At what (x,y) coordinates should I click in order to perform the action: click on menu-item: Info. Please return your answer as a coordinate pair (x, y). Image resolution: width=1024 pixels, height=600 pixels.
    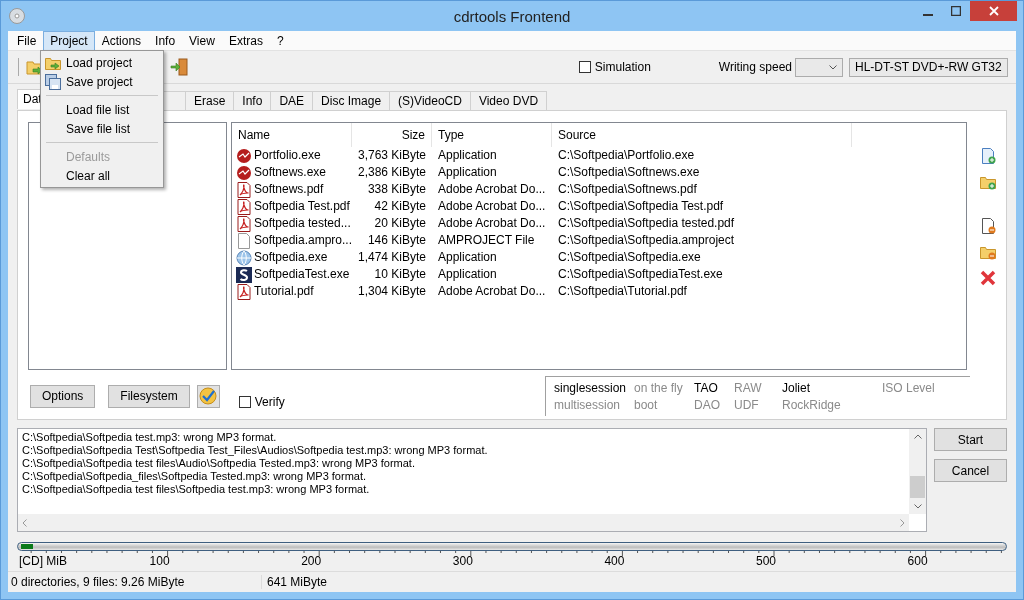
    Looking at the image, I should click on (165, 40).